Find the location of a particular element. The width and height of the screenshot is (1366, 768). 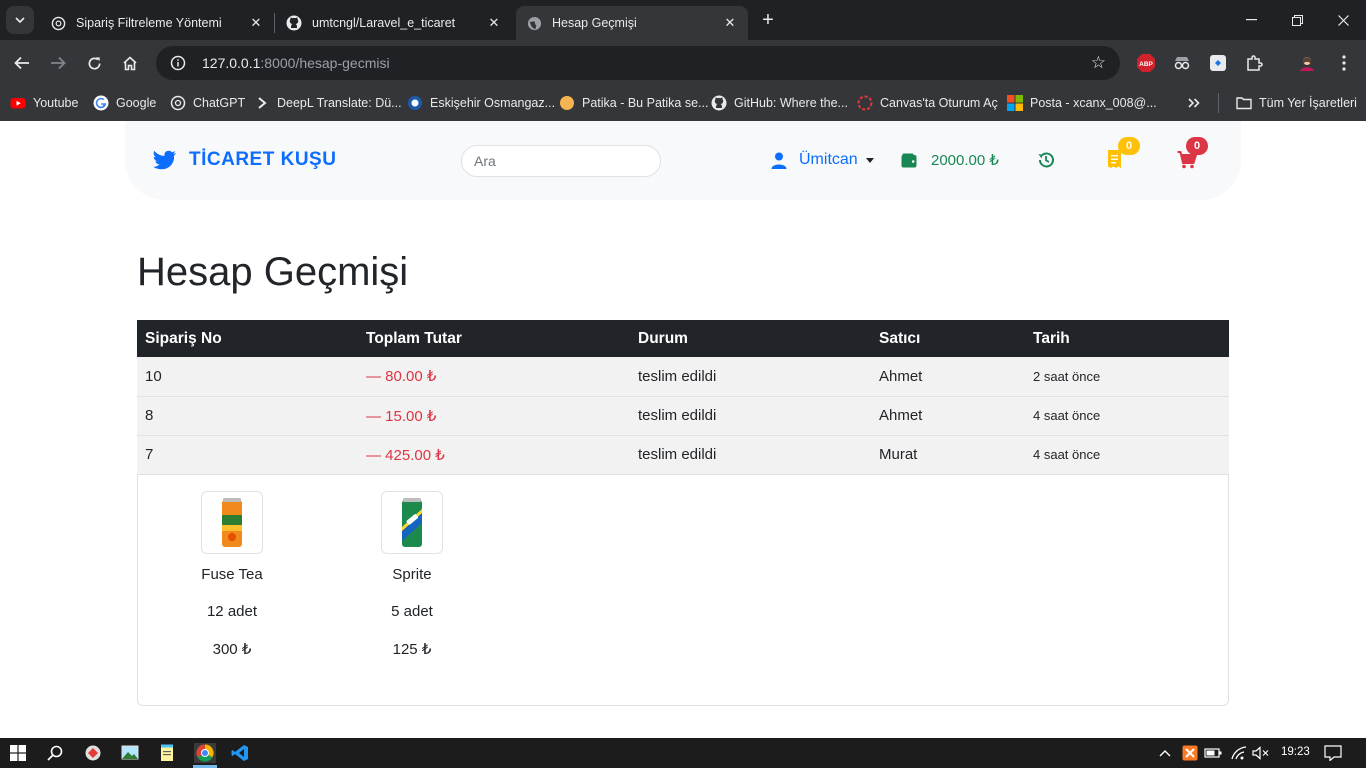

bookmark-label: ChatGPT is located at coordinates (219, 103).